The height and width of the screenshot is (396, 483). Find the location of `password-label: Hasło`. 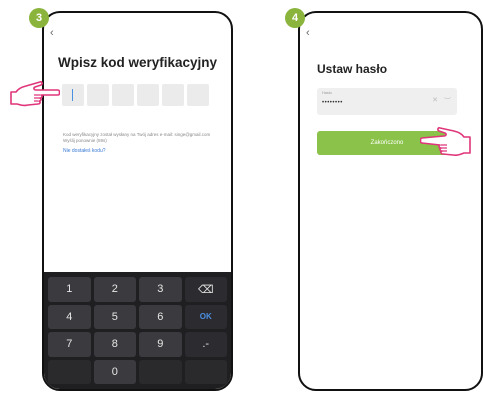

password-label: Hasło is located at coordinates (327, 93).